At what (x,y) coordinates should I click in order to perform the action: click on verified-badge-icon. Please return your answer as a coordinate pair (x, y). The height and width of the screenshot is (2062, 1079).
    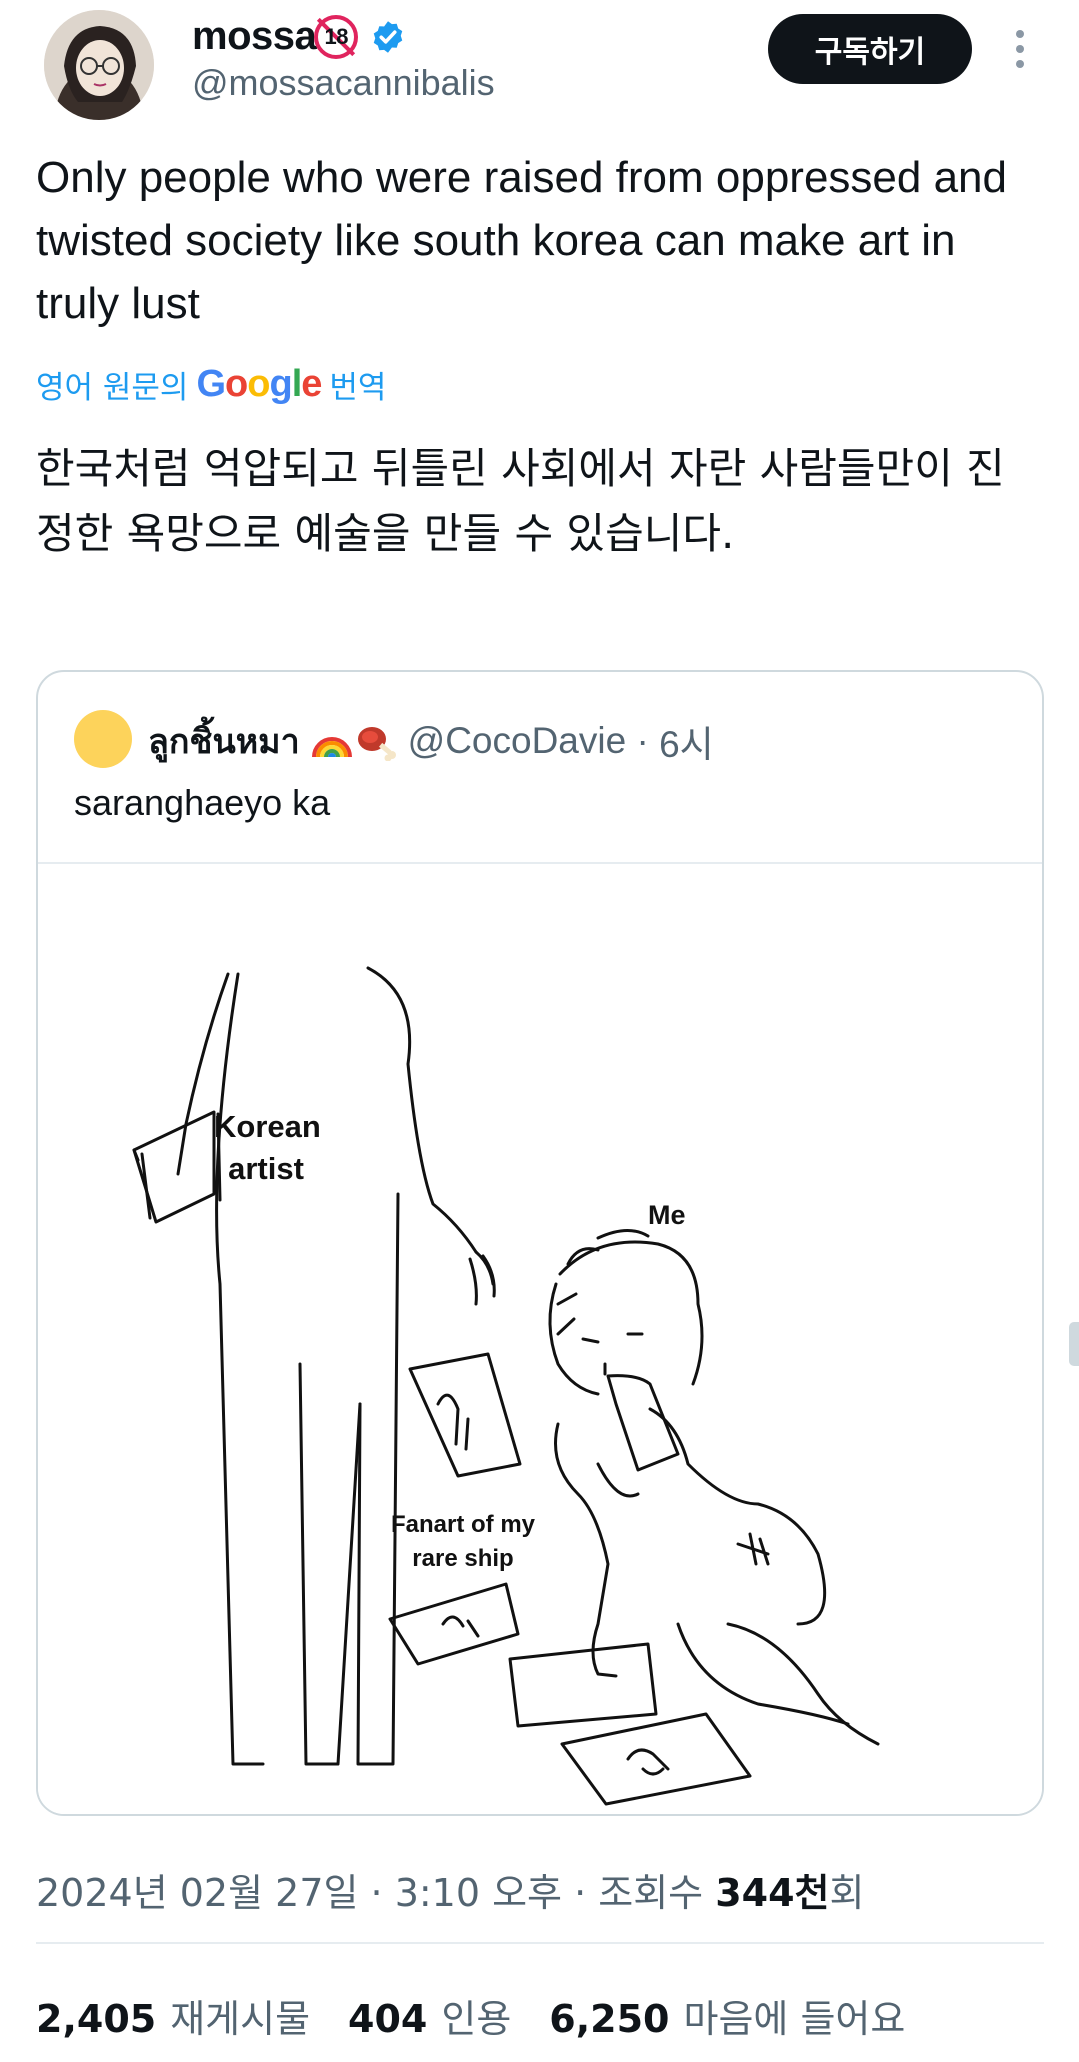
    Looking at the image, I should click on (388, 36).